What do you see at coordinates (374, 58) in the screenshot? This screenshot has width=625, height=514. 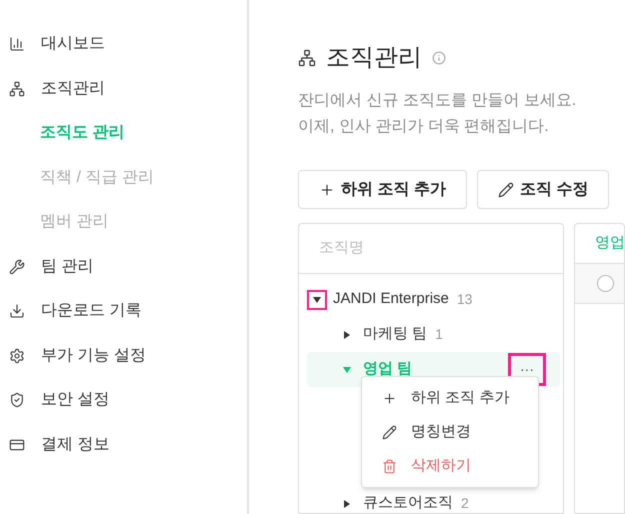 I see `page-title: 조직관리` at bounding box center [374, 58].